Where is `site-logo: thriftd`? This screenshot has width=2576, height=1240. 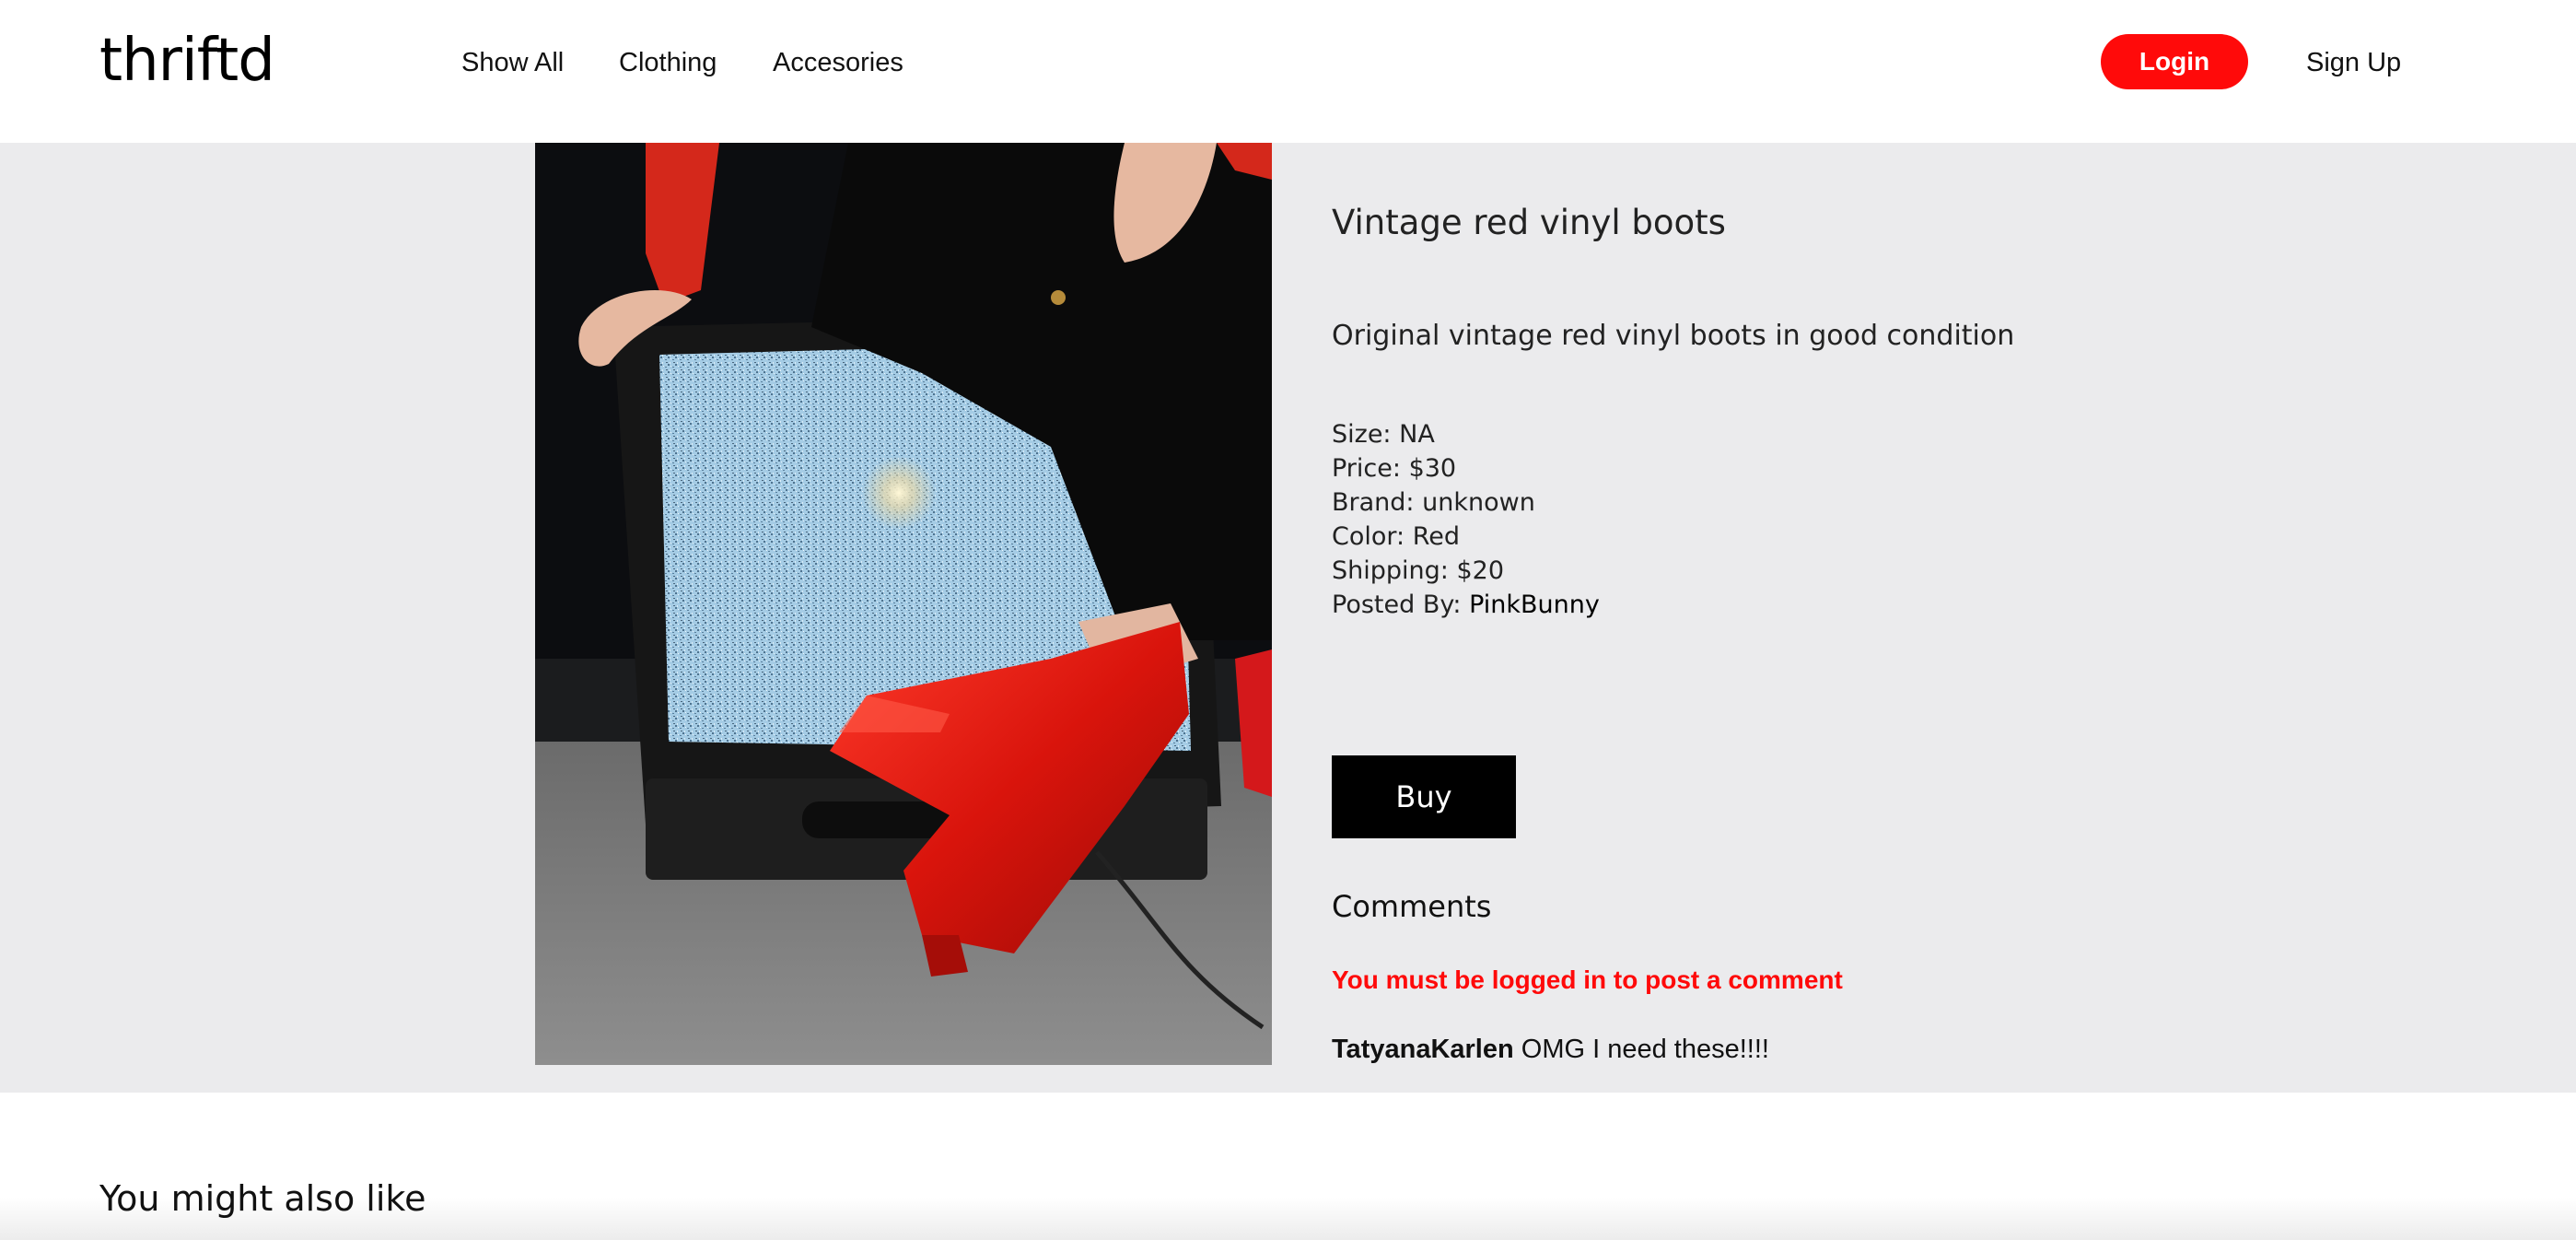
site-logo: thriftd is located at coordinates (187, 61).